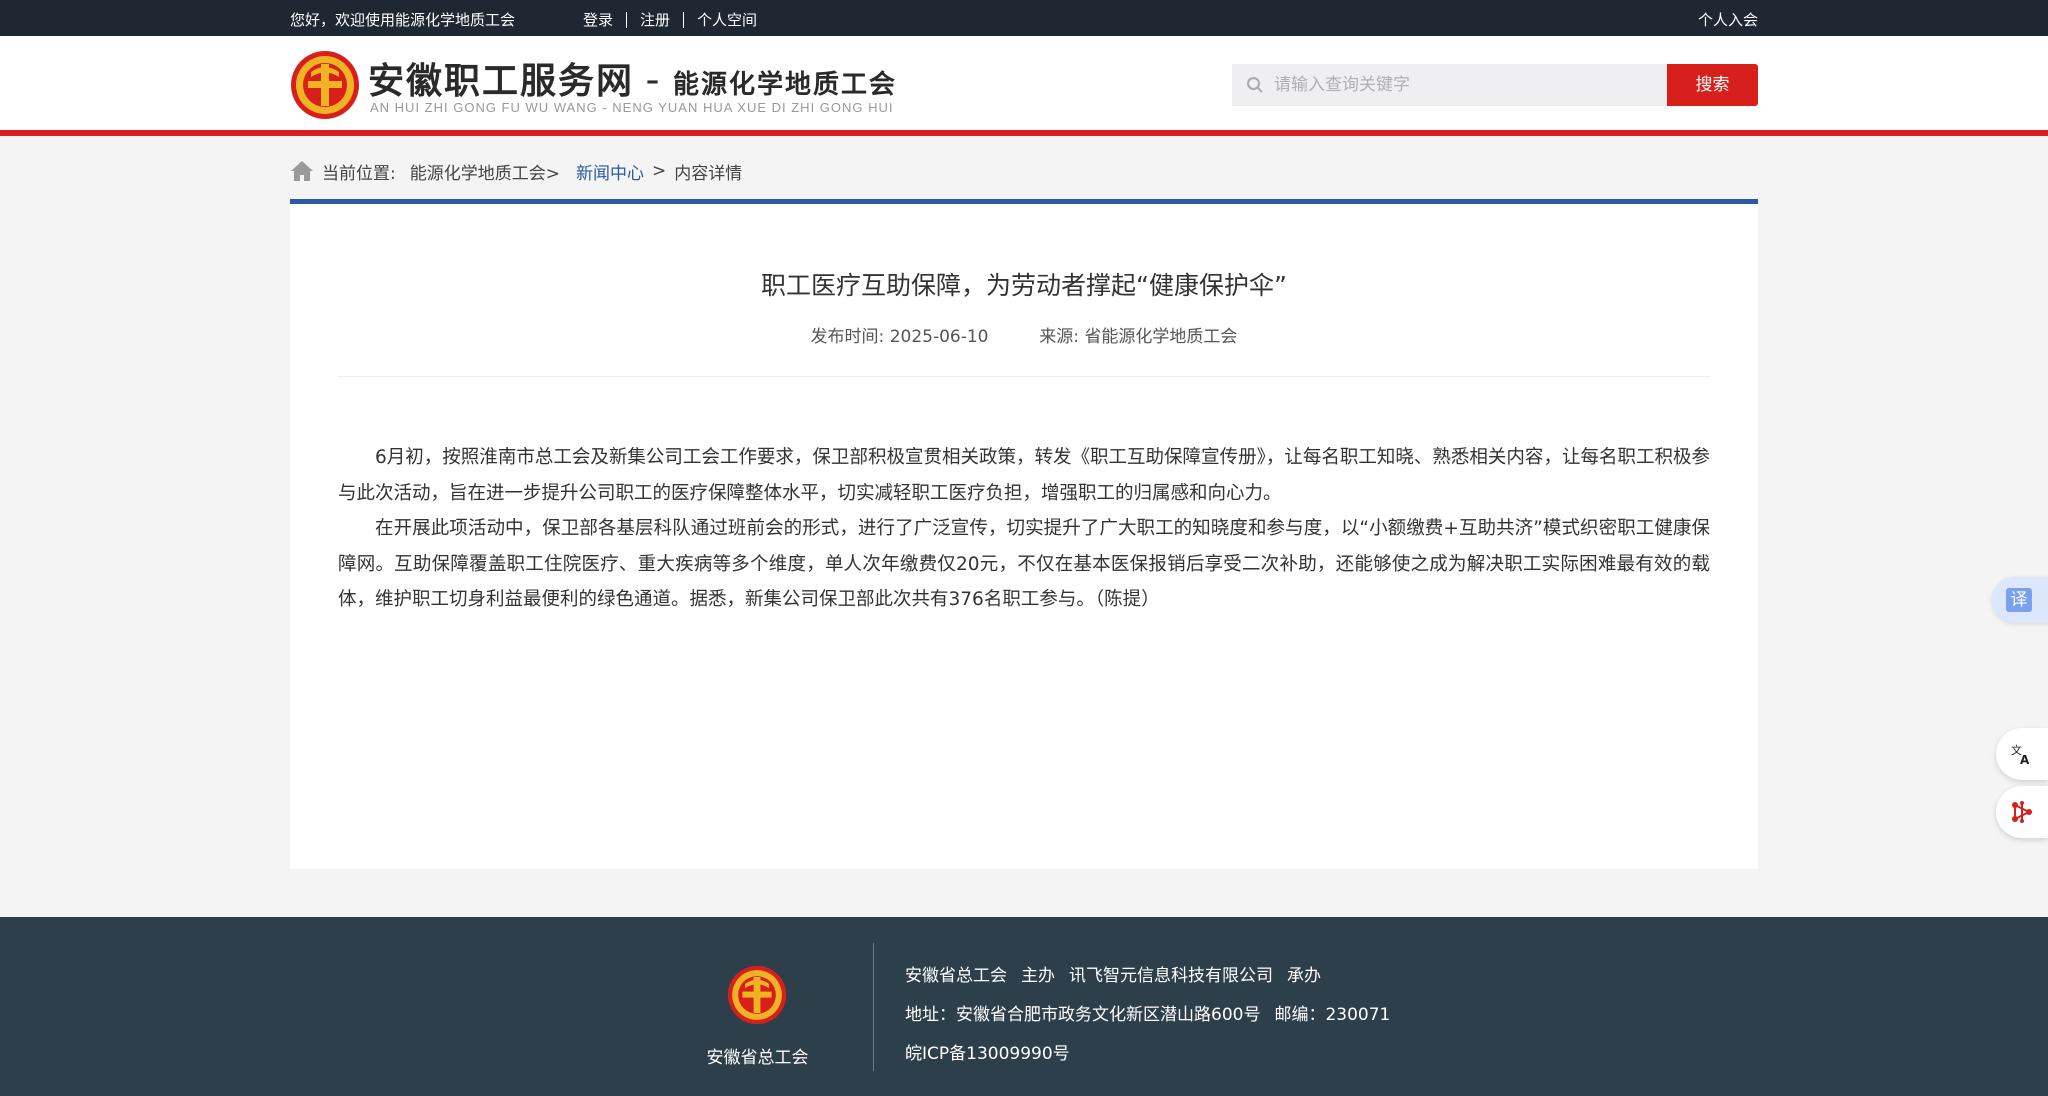 The height and width of the screenshot is (1096, 2048). What do you see at coordinates (1059, 337) in the screenshot?
I see `source-label: 来源:` at bounding box center [1059, 337].